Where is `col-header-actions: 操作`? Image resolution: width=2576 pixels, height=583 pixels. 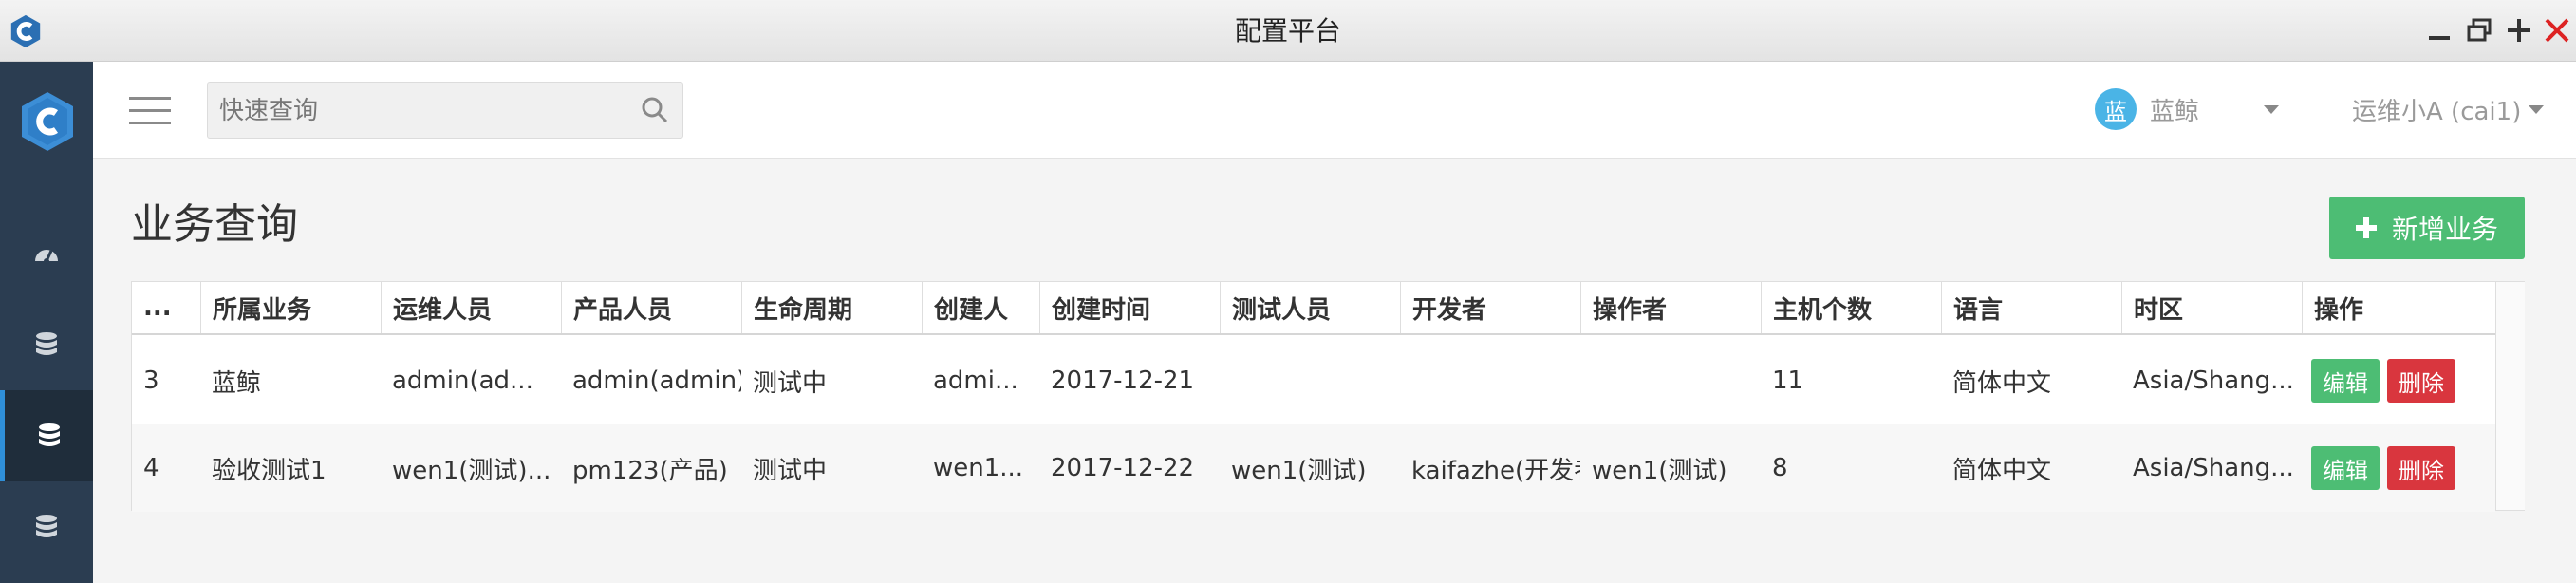 col-header-actions: 操作 is located at coordinates (2398, 307).